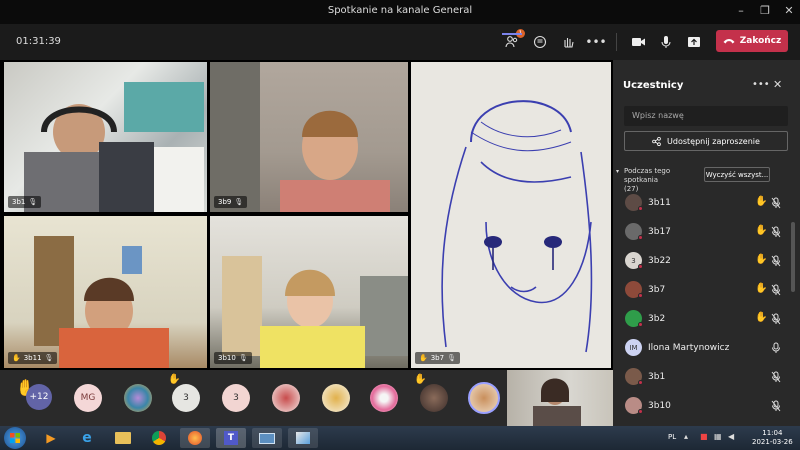  I want to click on participant-row: 3b11 ✋, so click(703, 203).